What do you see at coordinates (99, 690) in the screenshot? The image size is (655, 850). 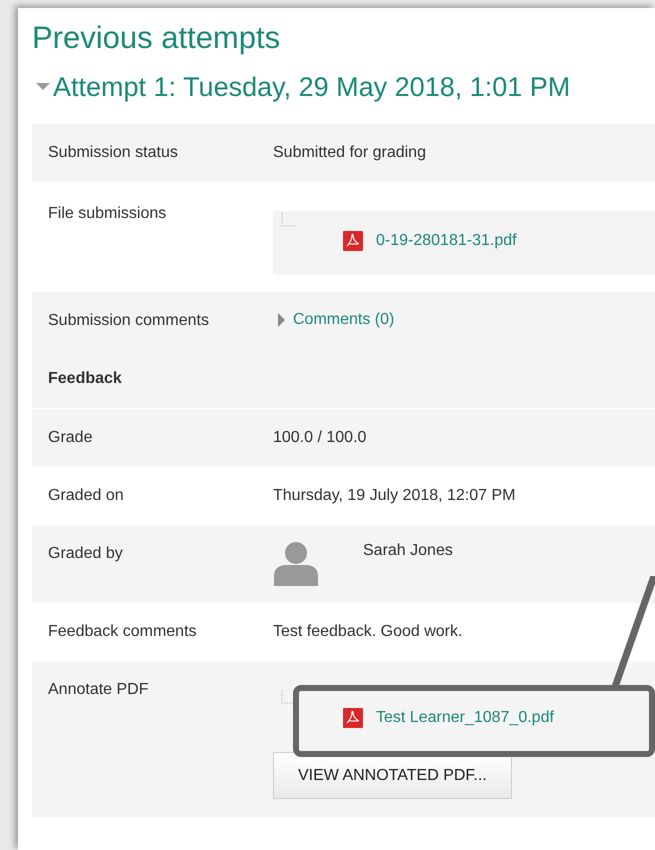 I see `field-label: Annotate PDF` at bounding box center [99, 690].